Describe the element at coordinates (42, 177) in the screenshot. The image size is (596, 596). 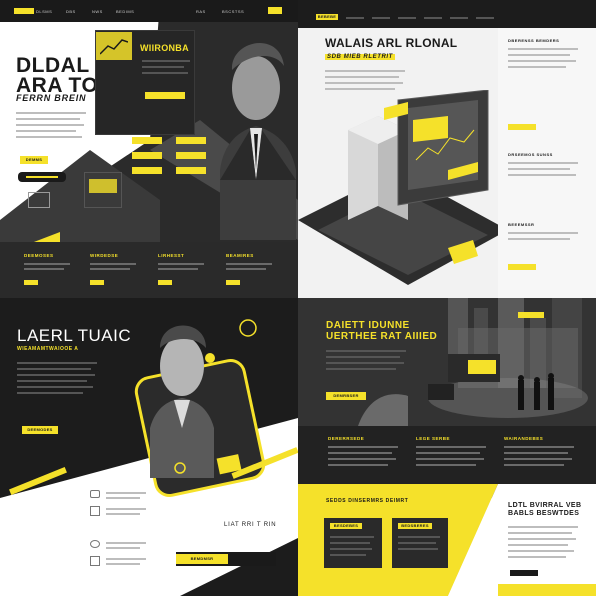
I see `q1-secondary-button` at that location.